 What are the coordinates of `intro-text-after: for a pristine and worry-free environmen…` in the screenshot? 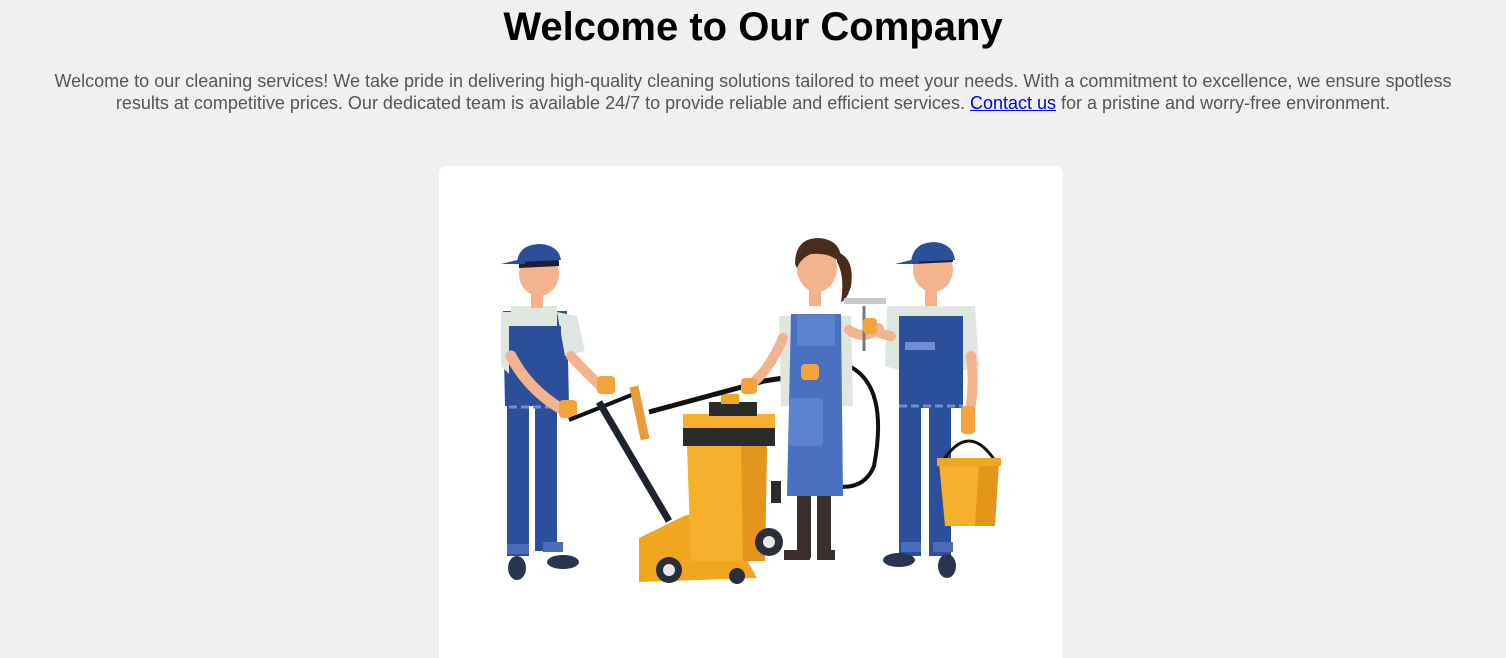 It's located at (1223, 103).